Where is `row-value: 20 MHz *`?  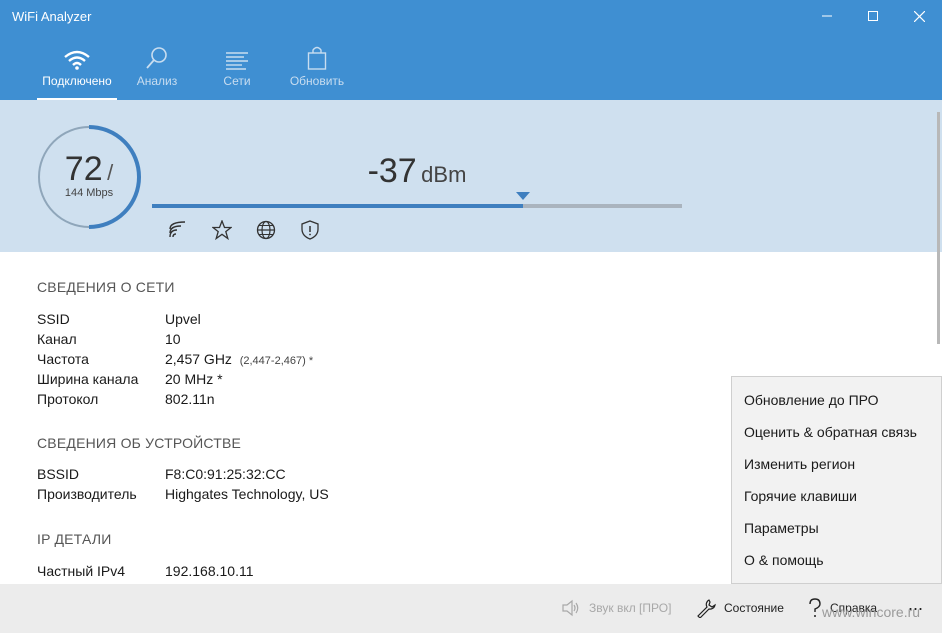 row-value: 20 MHz * is located at coordinates (194, 379).